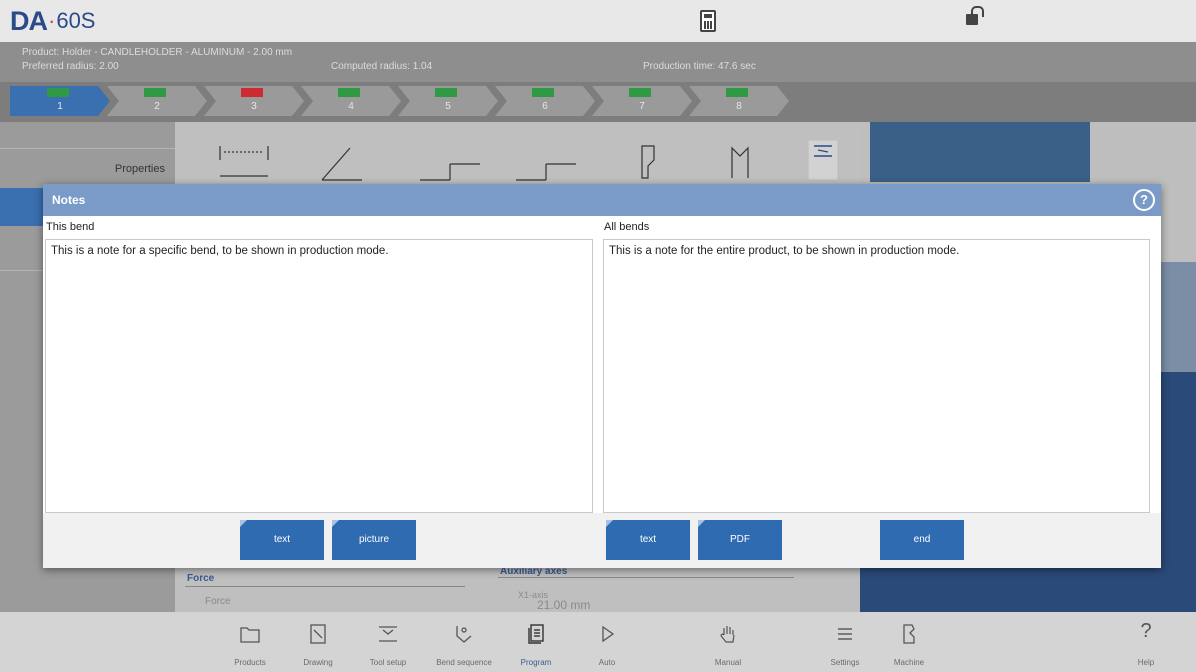 This screenshot has width=1196, height=672. What do you see at coordinates (699, 66) in the screenshot?
I see `production-time: Production time: 47.6 sec` at bounding box center [699, 66].